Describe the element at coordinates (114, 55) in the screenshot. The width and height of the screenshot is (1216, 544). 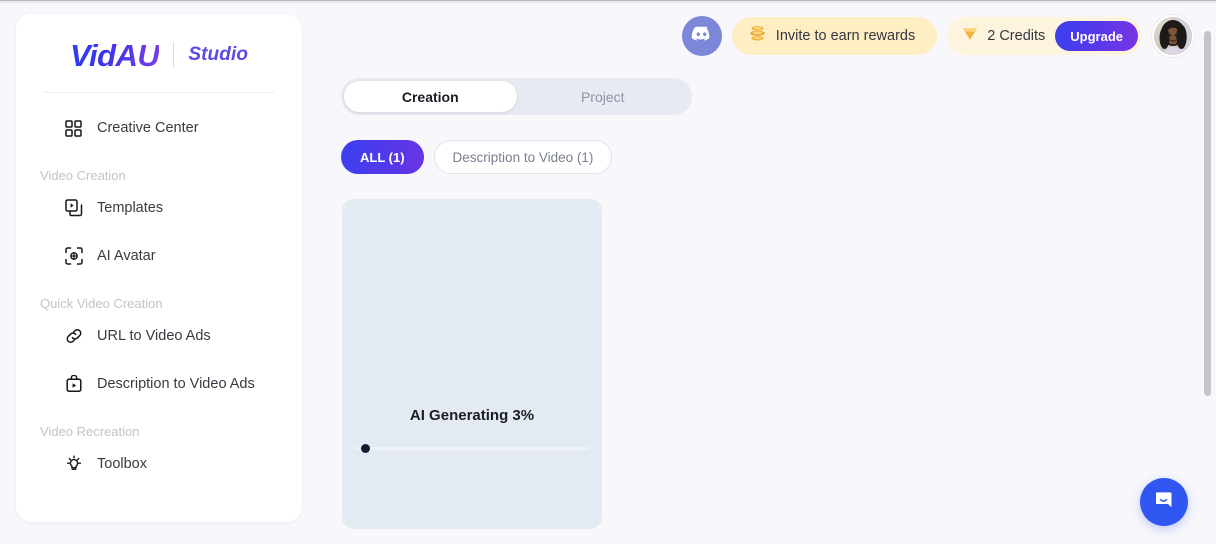
I see `brand-logo: VidAU` at that location.